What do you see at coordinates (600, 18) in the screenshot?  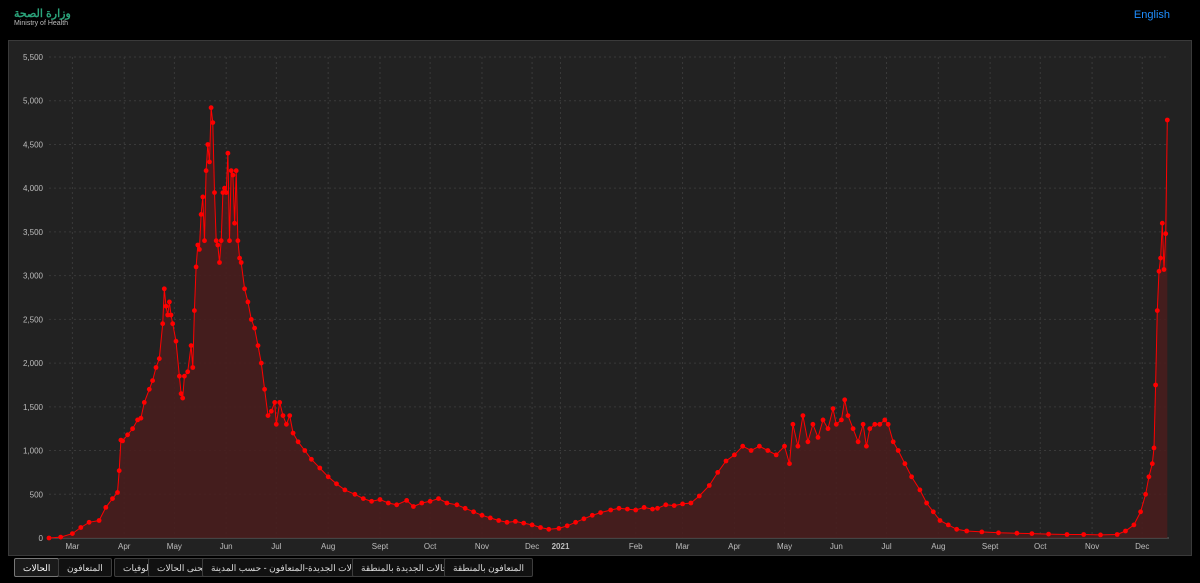 I see `top-bar: وزارة الصحة Ministry of Health English` at bounding box center [600, 18].